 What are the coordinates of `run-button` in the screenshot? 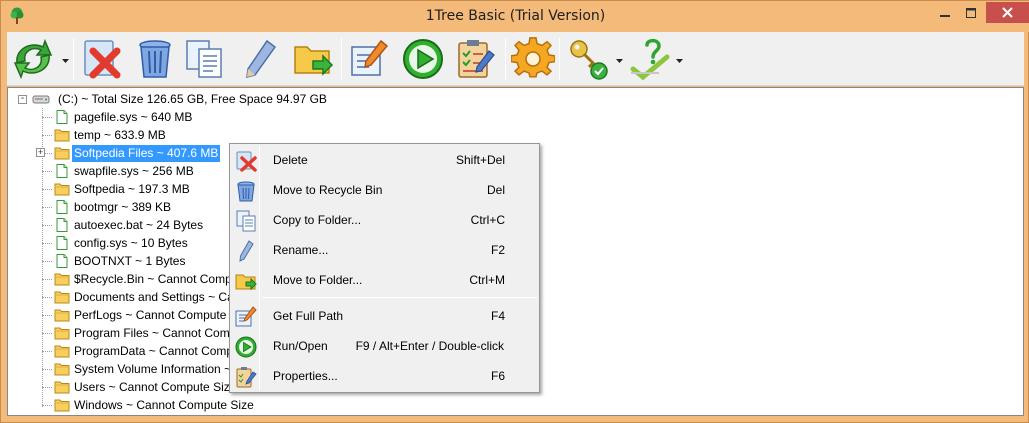 It's located at (423, 59).